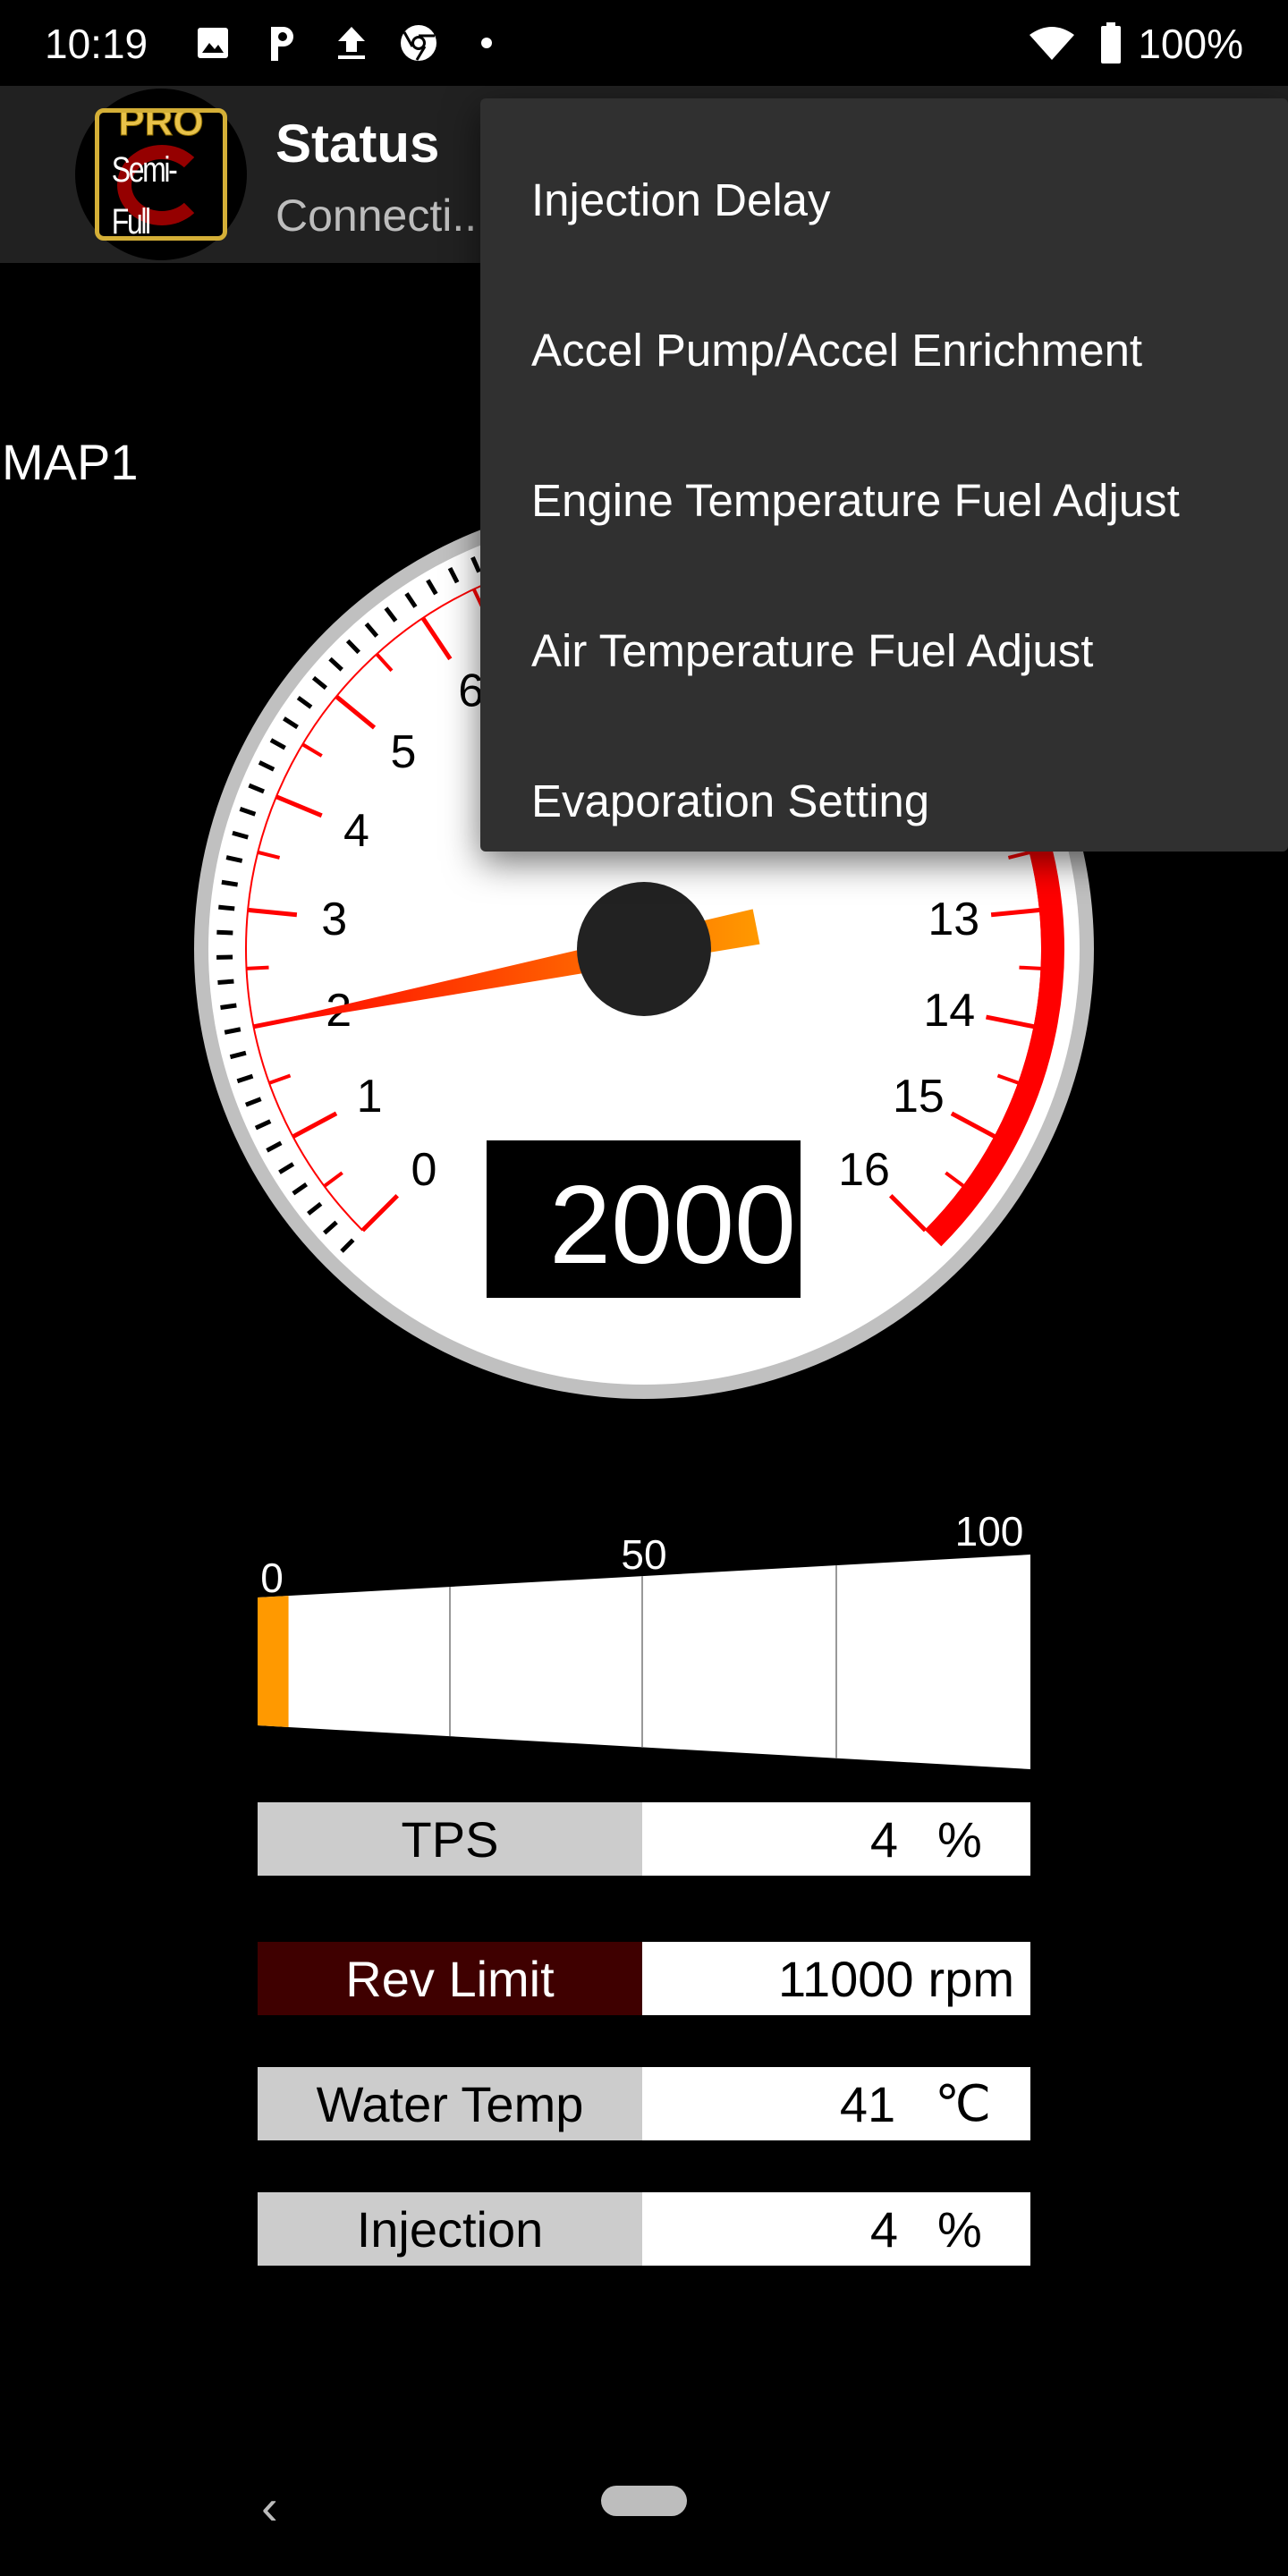 Image resolution: width=1288 pixels, height=2576 pixels. Describe the element at coordinates (273, 1661) in the screenshot. I see `throttle-fill` at that location.